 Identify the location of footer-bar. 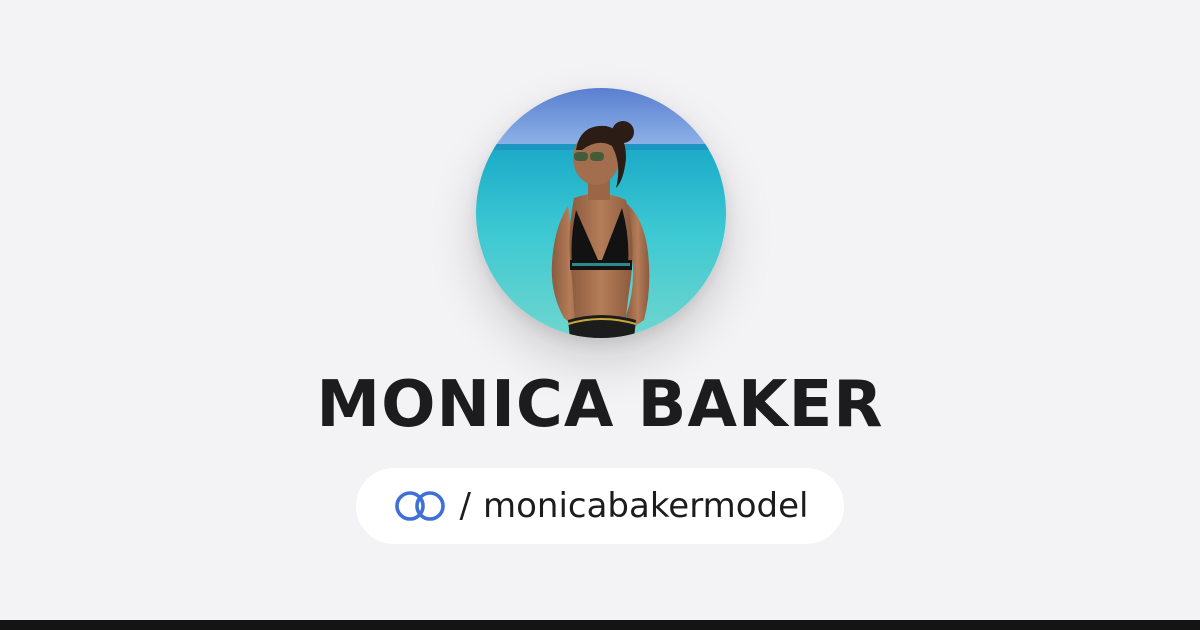
(600, 625).